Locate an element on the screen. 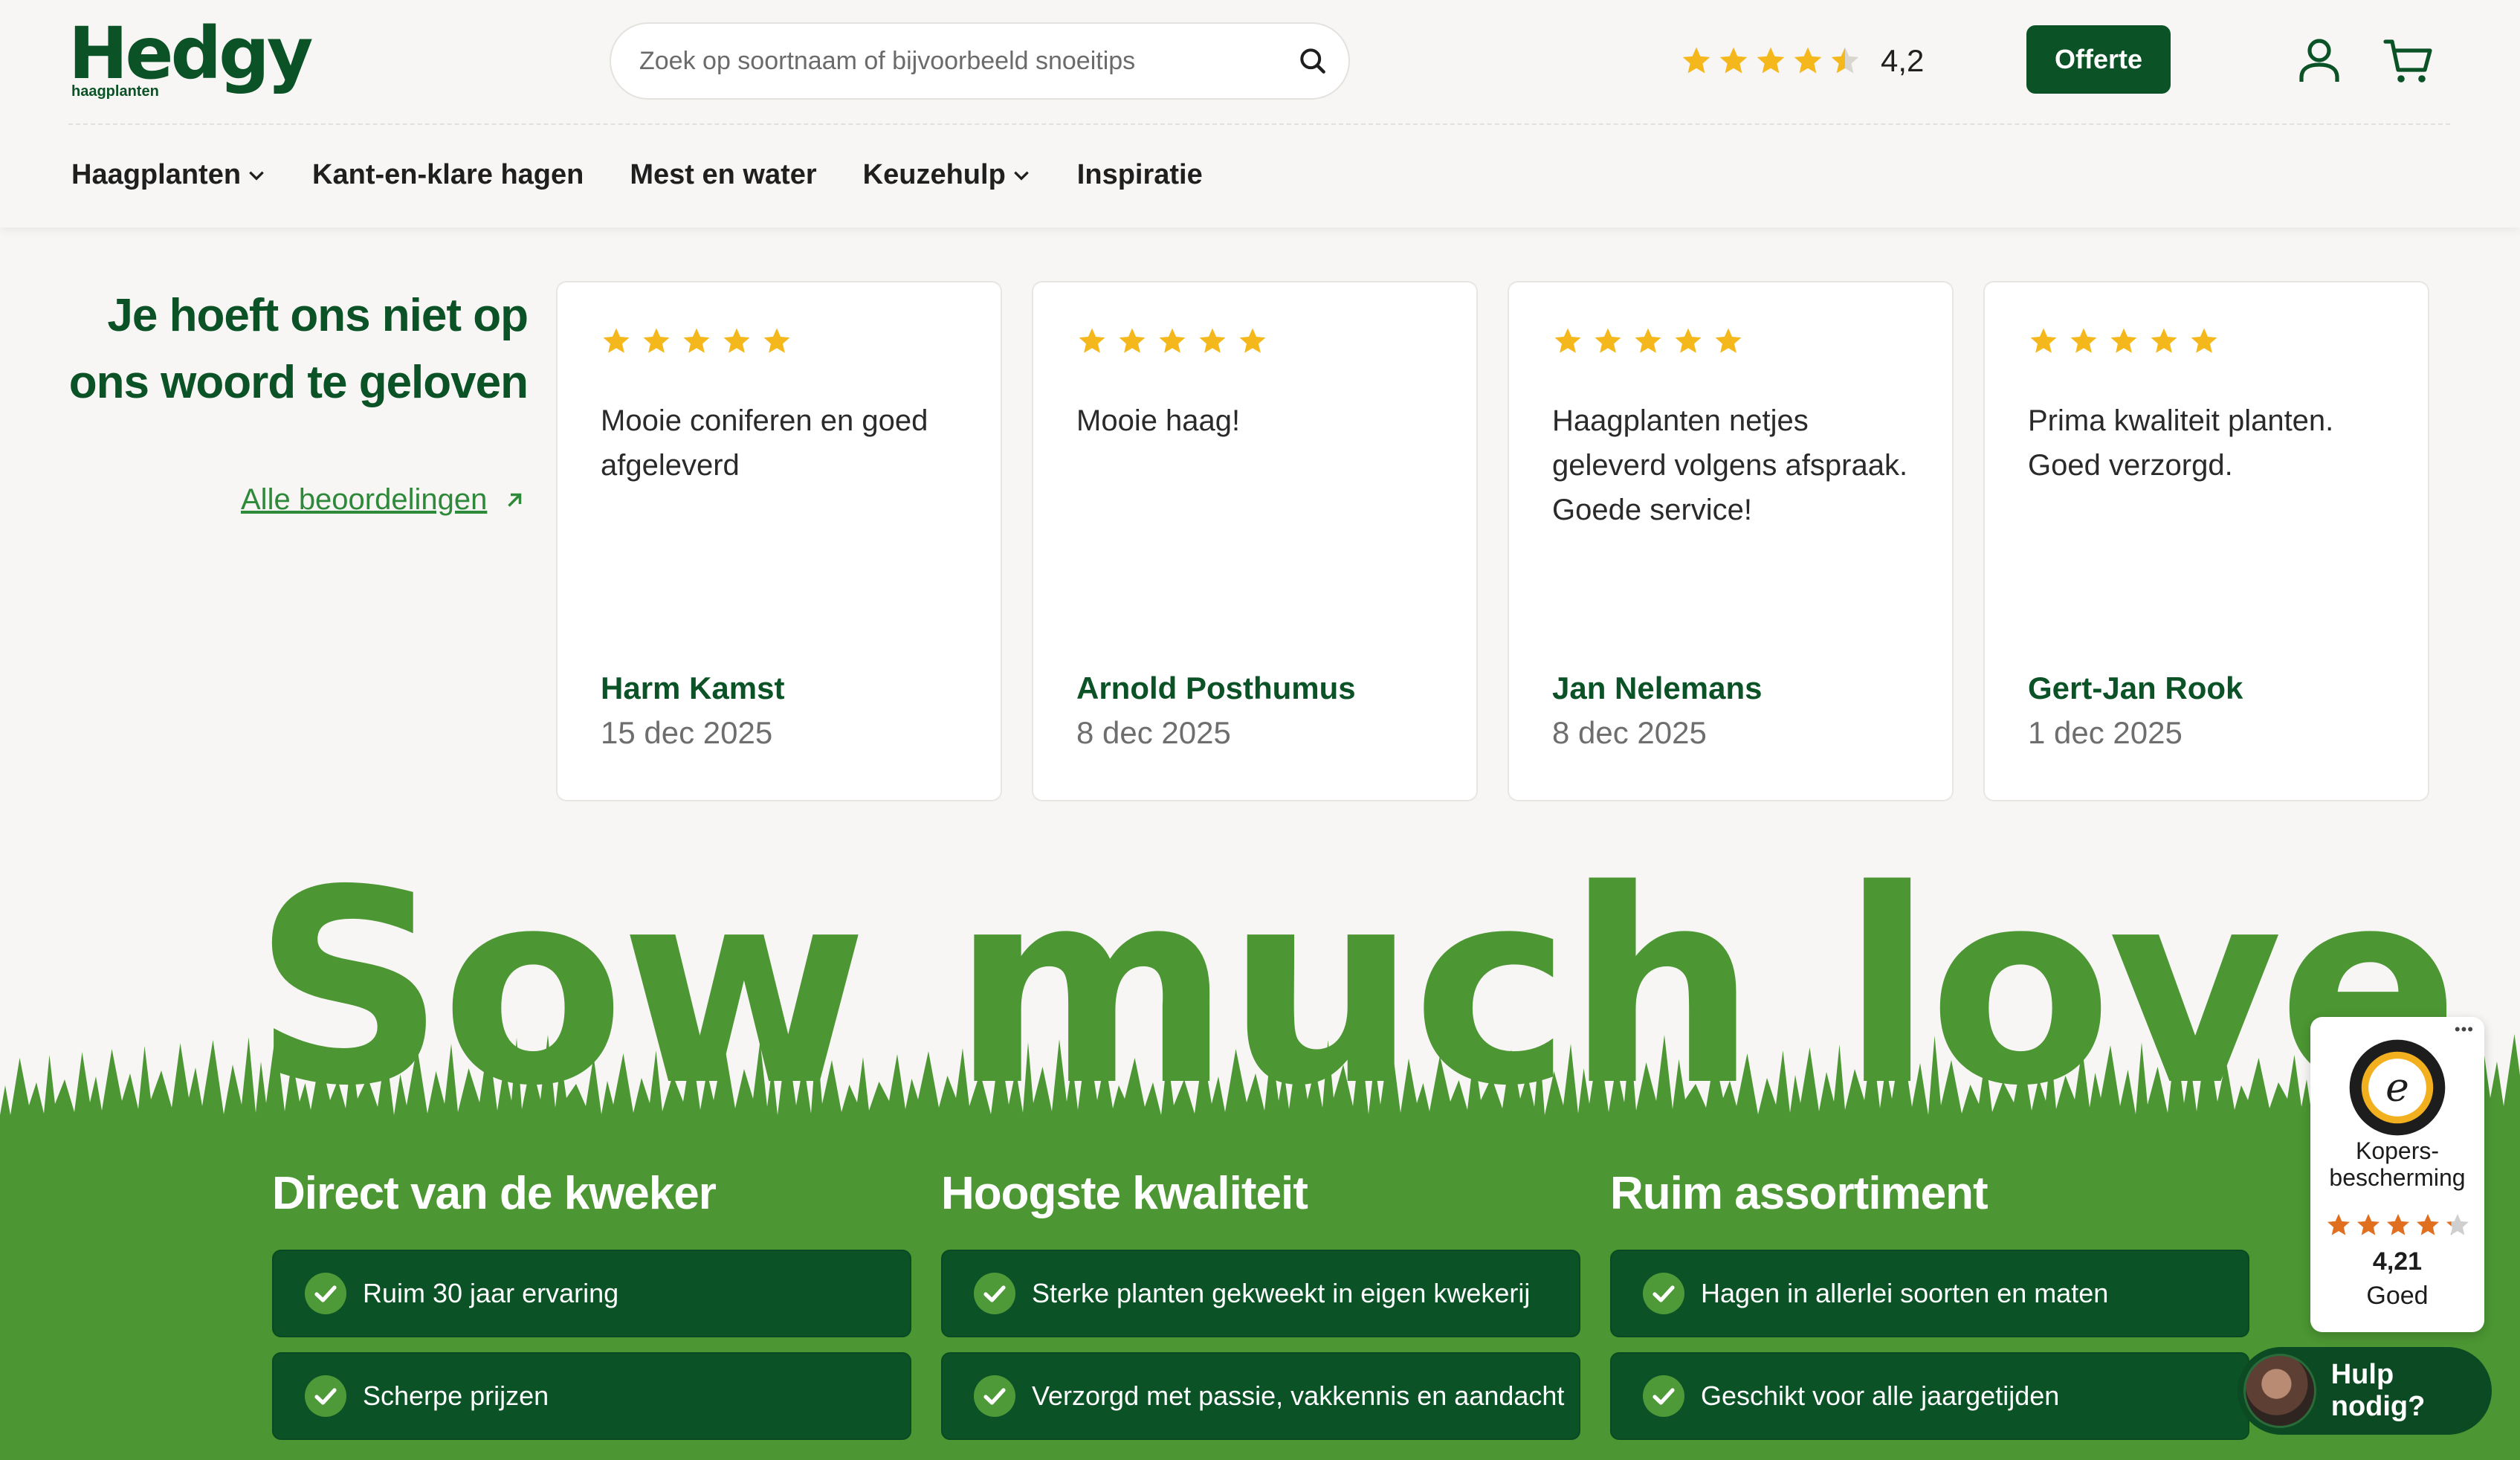 This screenshot has width=2520, height=1460. rating-value: 4,2 is located at coordinates (1903, 60).